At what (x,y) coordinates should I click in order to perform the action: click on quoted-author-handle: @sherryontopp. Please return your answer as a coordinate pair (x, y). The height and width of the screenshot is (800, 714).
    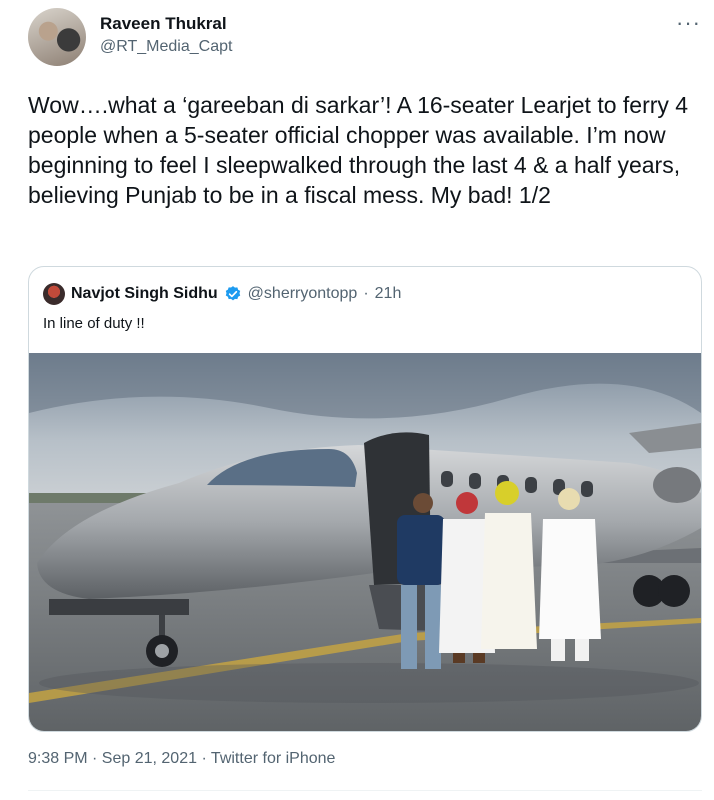
    Looking at the image, I should click on (303, 294).